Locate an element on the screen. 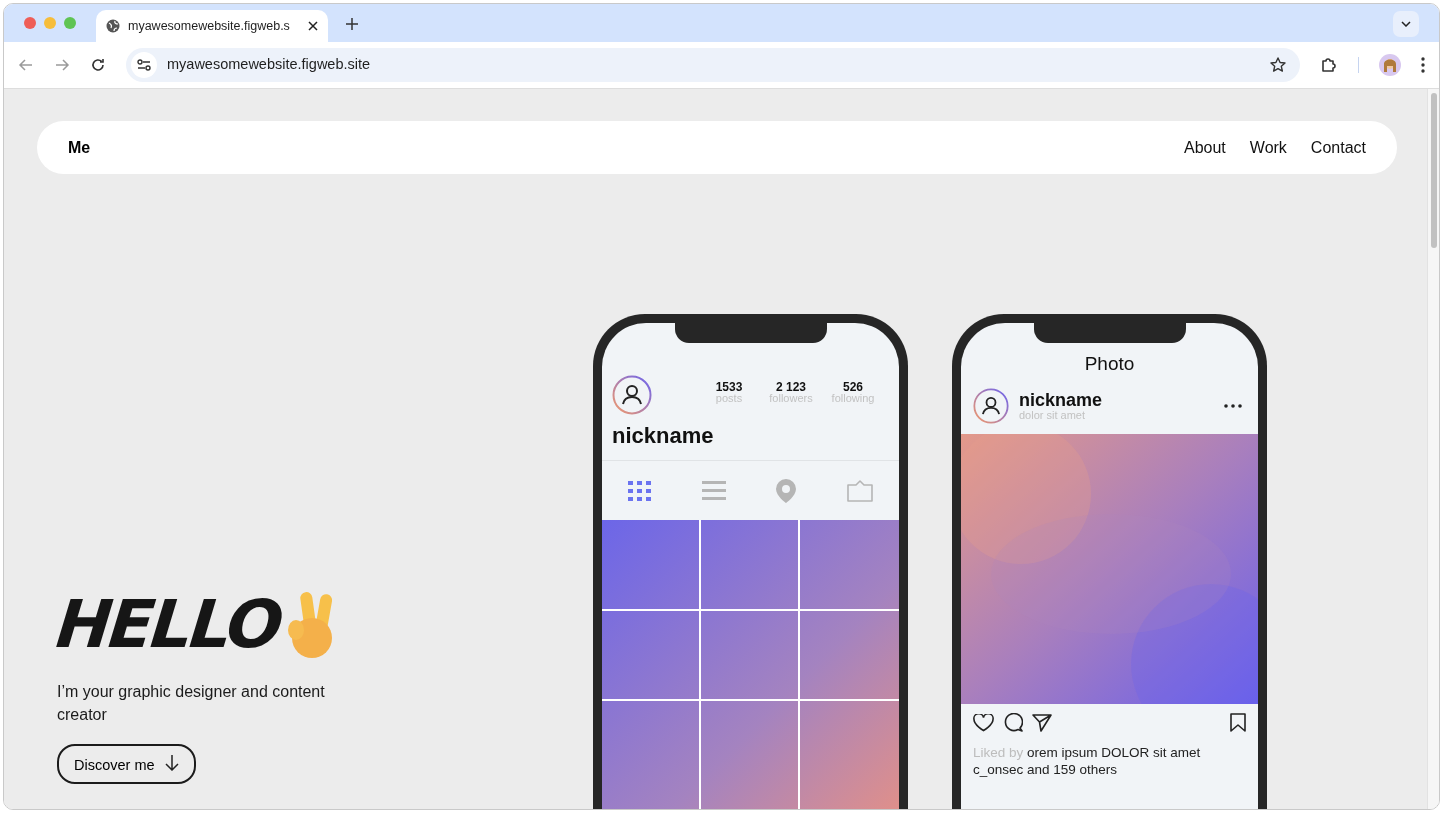  url-text: myawesomewebsite.figweb.site is located at coordinates (269, 65).